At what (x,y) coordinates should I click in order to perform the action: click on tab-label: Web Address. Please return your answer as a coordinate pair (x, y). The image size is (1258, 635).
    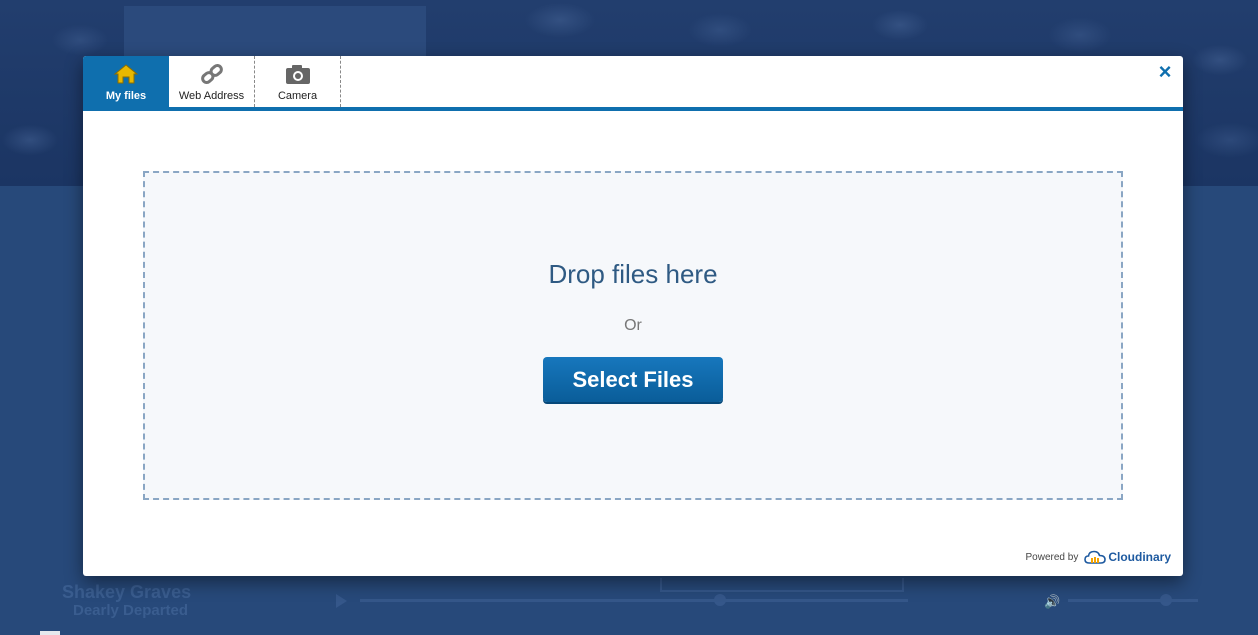
    Looking at the image, I should click on (211, 96).